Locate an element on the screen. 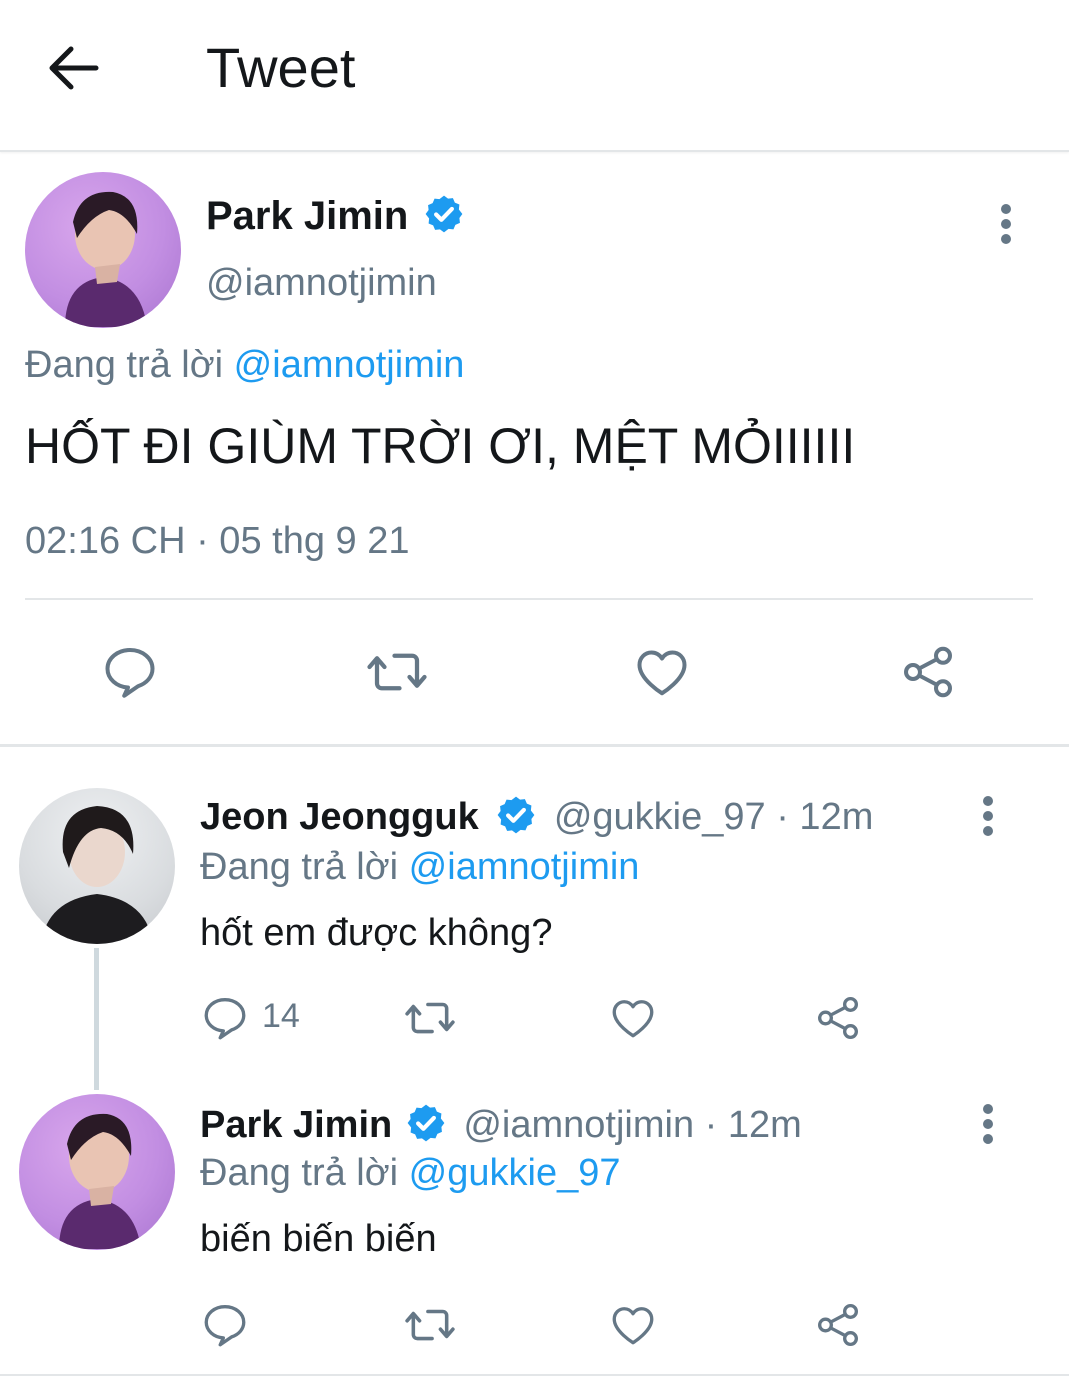  reply-header: Jeon Jeongguk @gukkie_97 · 12m is located at coordinates (536, 817).